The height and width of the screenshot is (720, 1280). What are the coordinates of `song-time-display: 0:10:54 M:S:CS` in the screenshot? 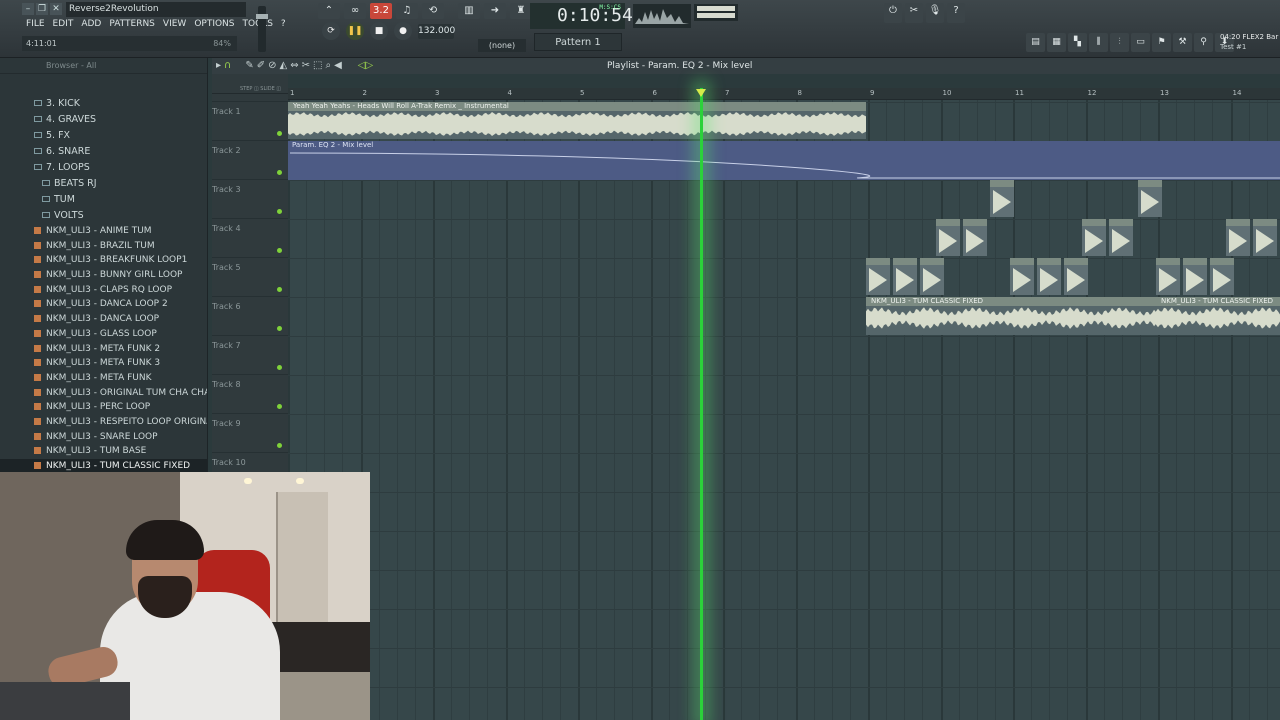 It's located at (581, 16).